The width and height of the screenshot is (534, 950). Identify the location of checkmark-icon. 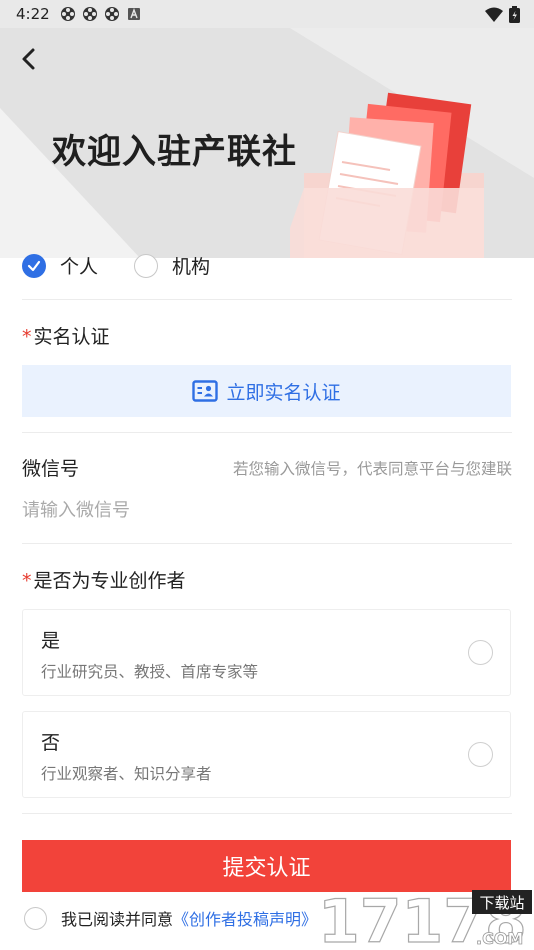
(34, 265).